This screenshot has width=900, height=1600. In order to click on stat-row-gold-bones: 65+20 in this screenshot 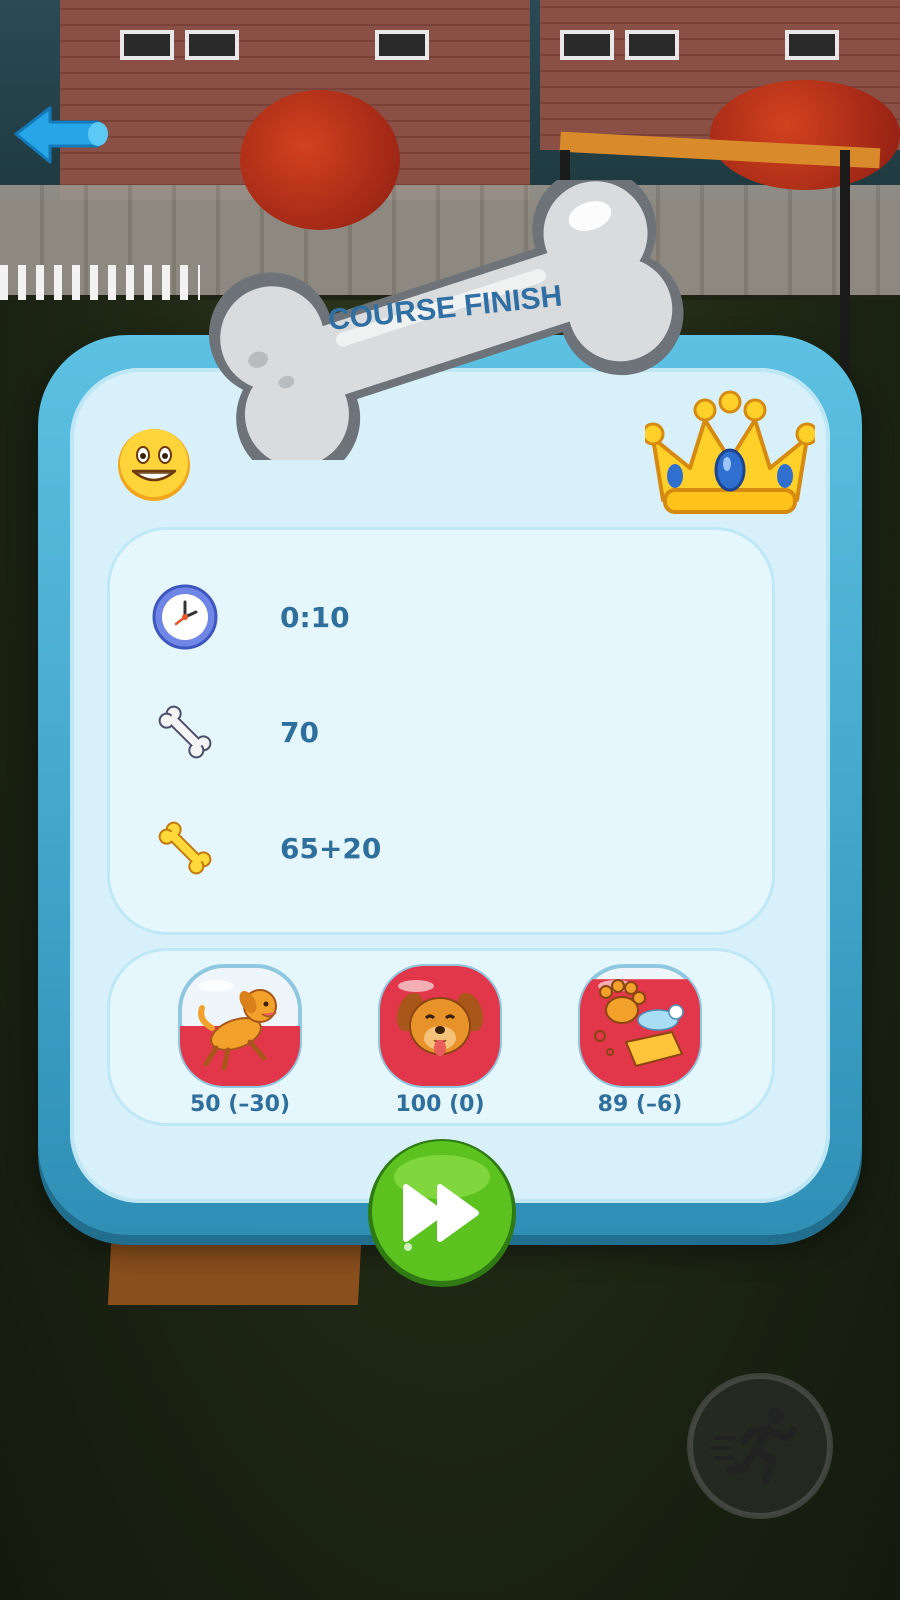, I will do `click(265, 848)`.